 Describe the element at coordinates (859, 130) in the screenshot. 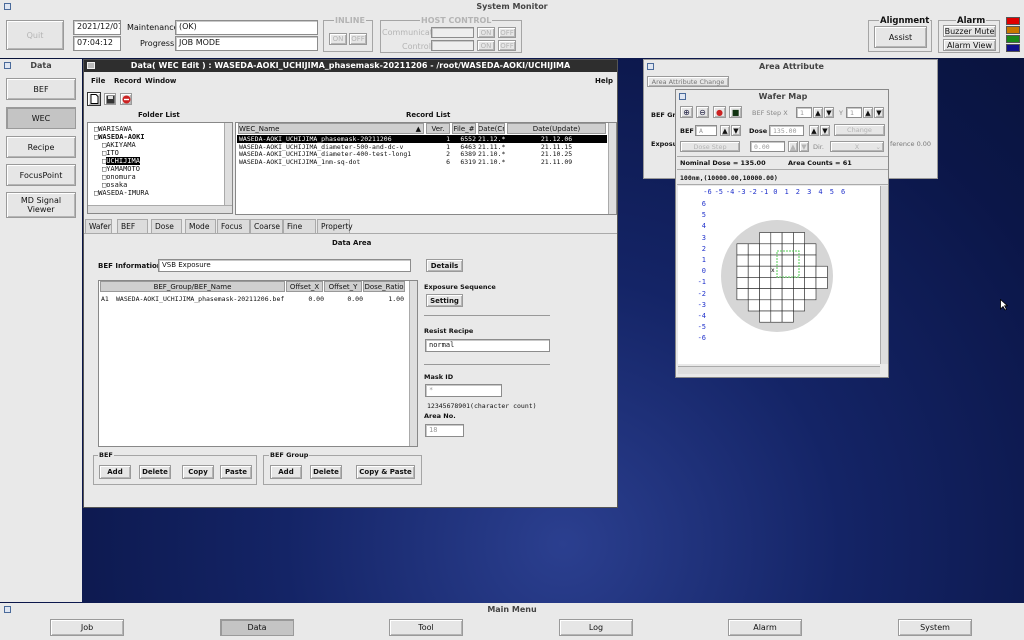

I see `change-button: Change` at that location.